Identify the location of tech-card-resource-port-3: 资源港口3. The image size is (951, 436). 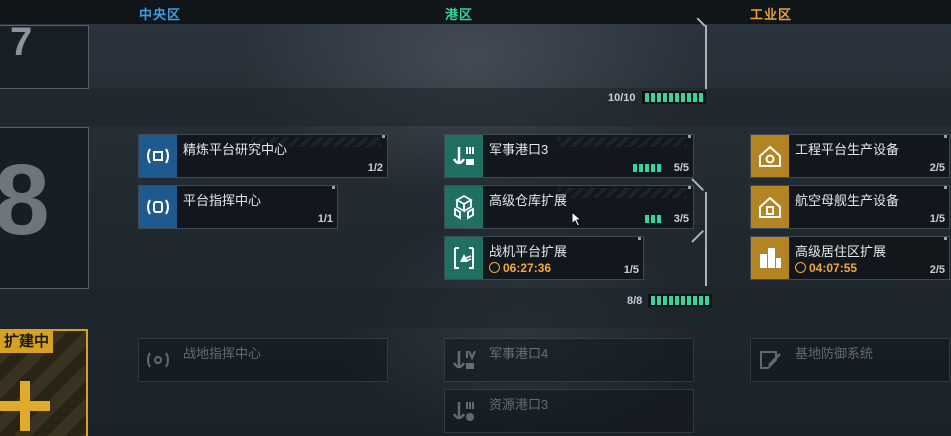
(569, 411).